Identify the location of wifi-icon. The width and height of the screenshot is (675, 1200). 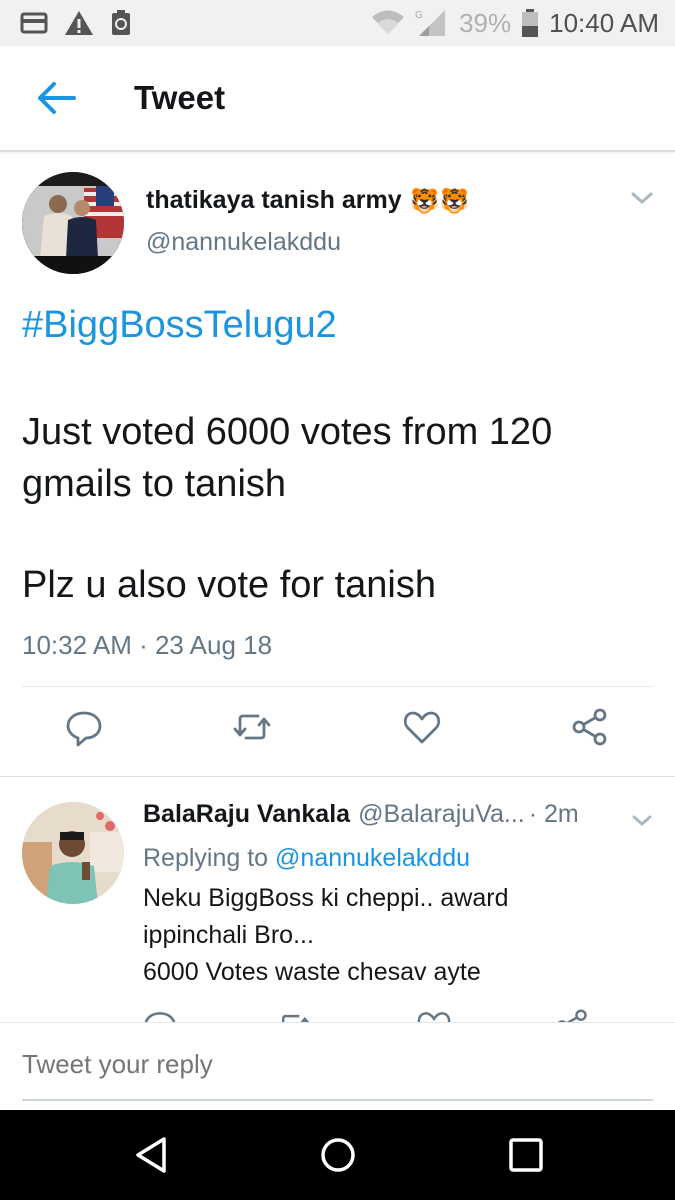
(388, 22).